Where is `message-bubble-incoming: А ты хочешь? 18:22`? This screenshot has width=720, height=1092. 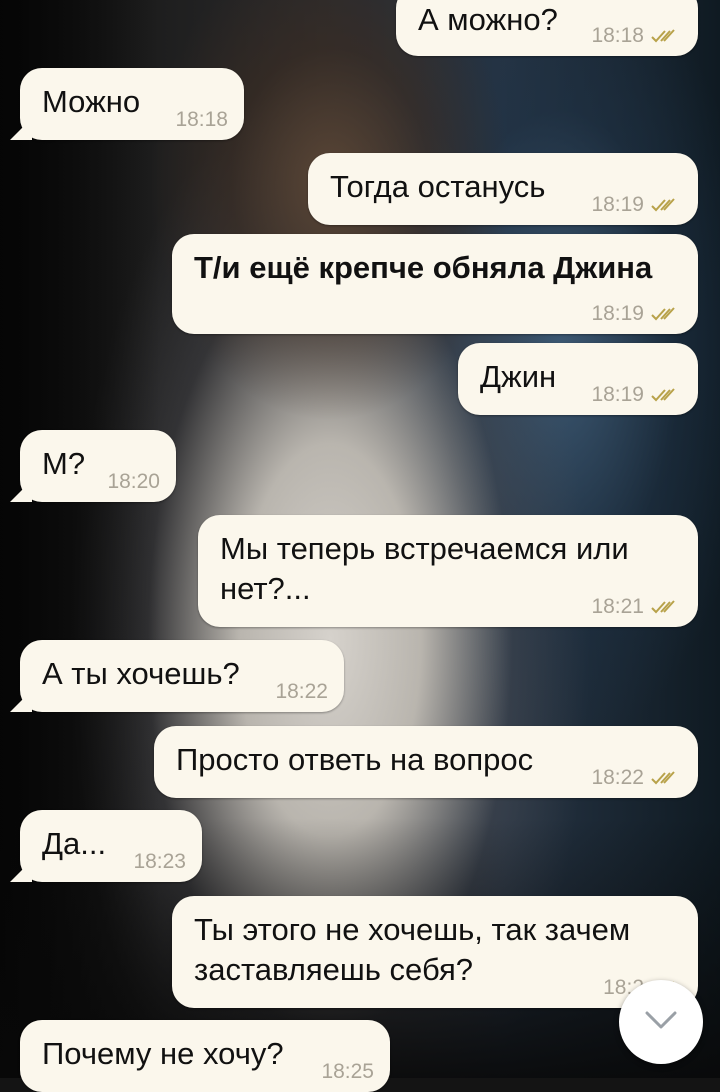 message-bubble-incoming: А ты хочешь? 18:22 is located at coordinates (177, 676).